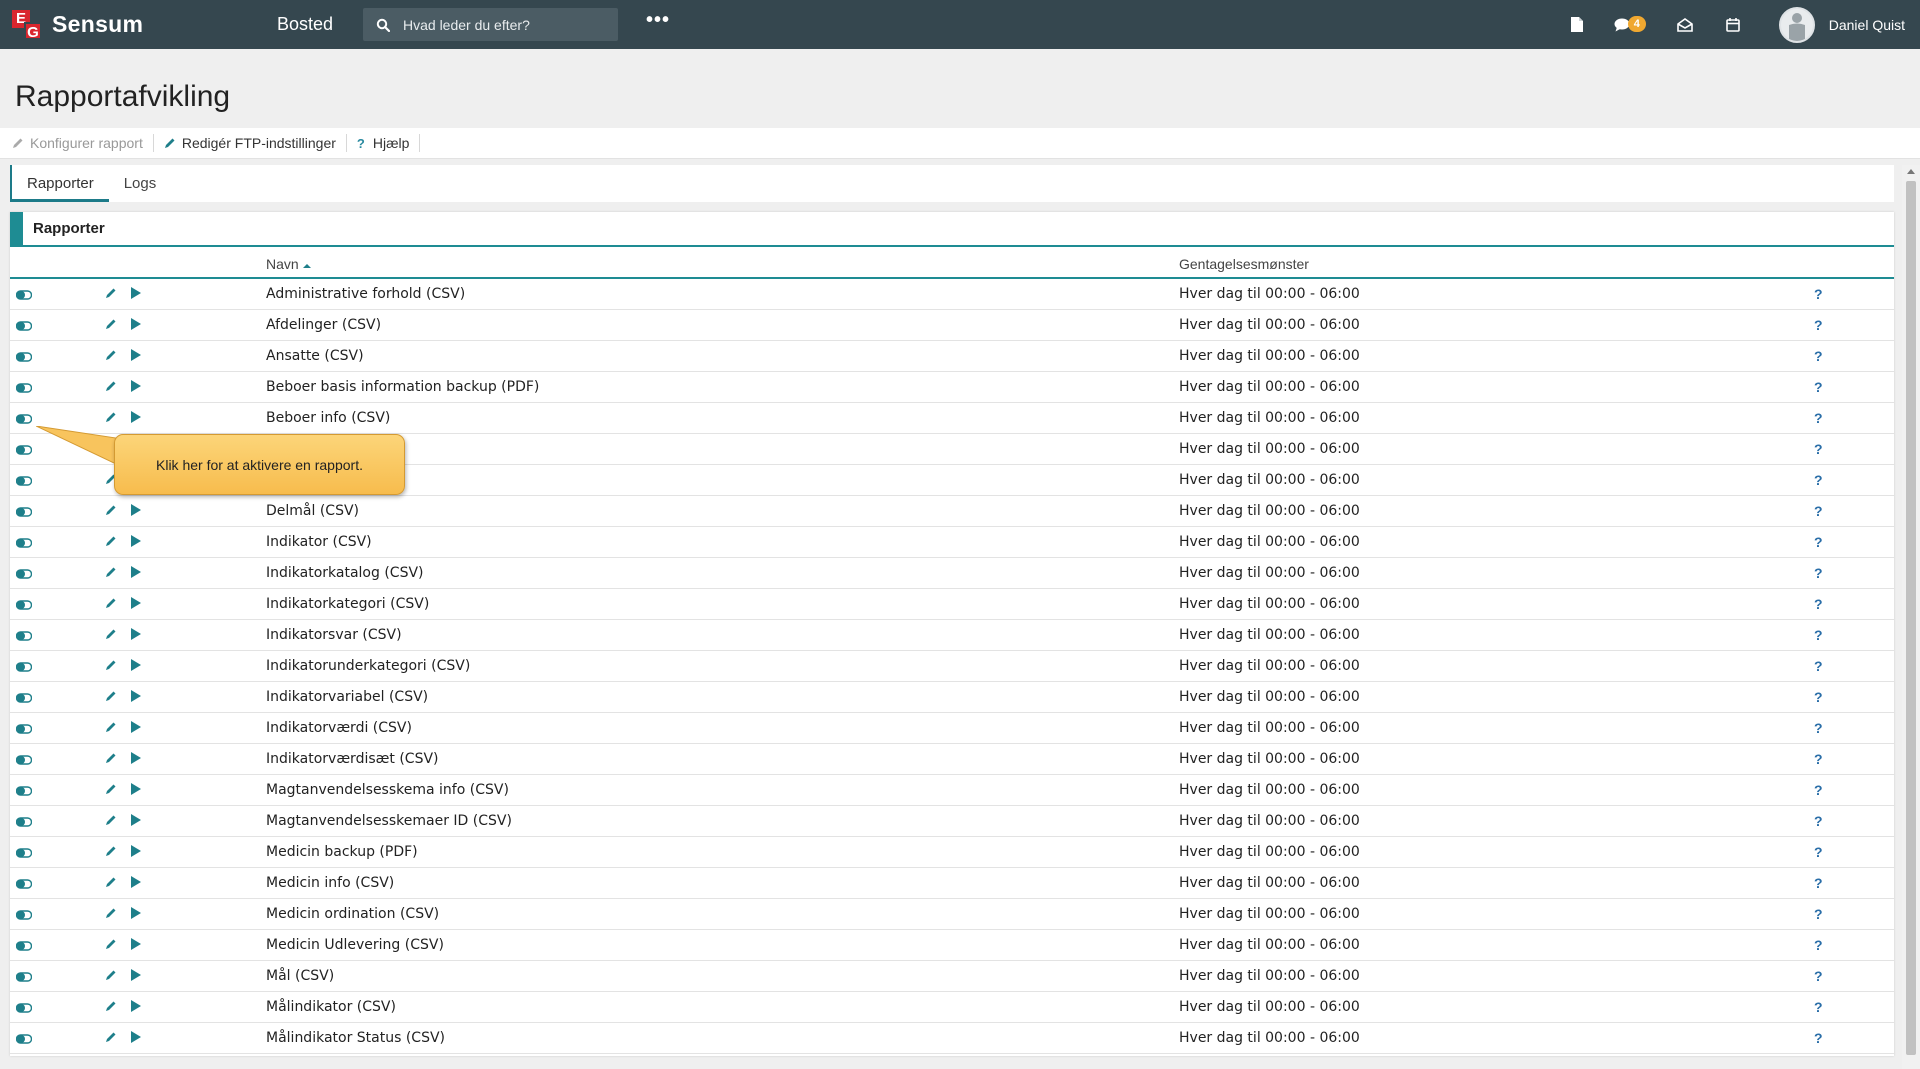 Image resolution: width=1920 pixels, height=1069 pixels. I want to click on tab-rapporter: Rapporter, so click(59, 183).